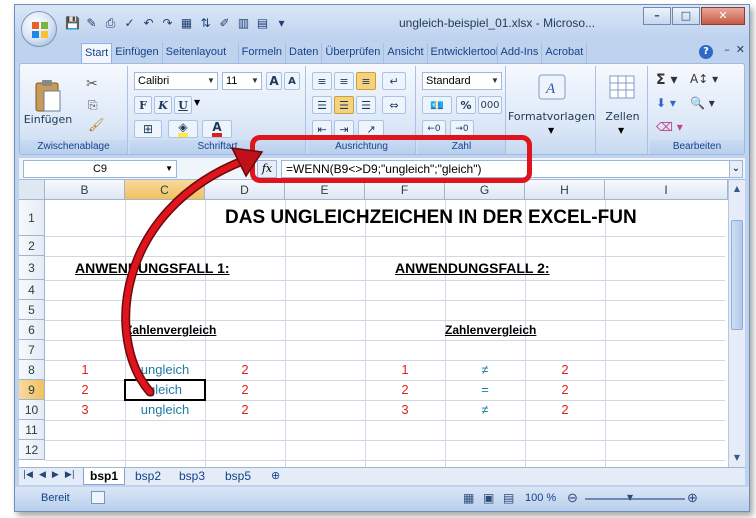 The image size is (756, 518). What do you see at coordinates (192, 272) in the screenshot?
I see `curved-arrow-annotation` at bounding box center [192, 272].